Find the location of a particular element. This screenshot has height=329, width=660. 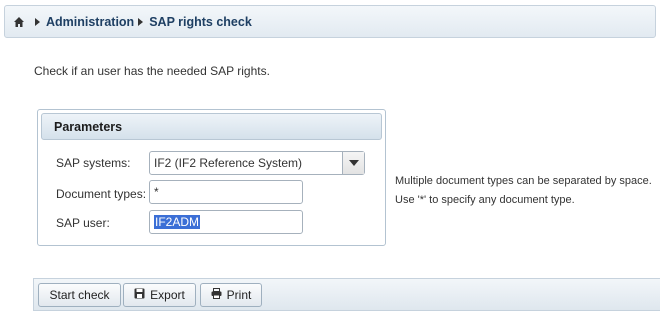

hint-text: Use '*' to specify any document type. is located at coordinates (485, 200).